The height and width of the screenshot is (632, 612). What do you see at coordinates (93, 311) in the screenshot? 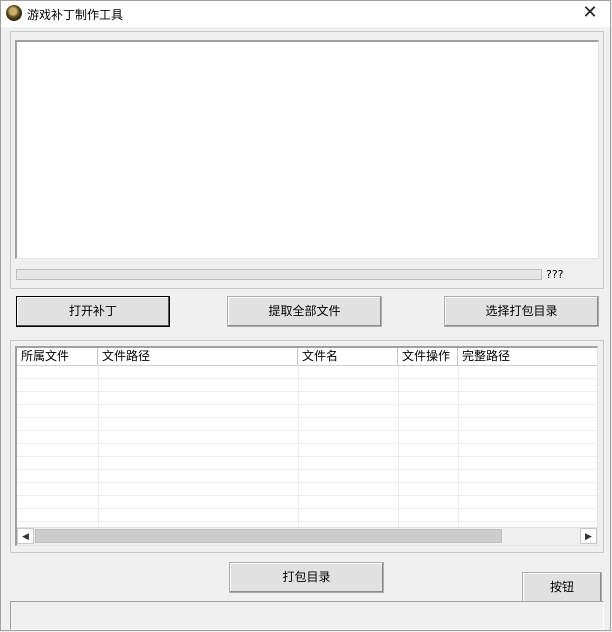
I see `open-patch-button: 打开补丁` at bounding box center [93, 311].